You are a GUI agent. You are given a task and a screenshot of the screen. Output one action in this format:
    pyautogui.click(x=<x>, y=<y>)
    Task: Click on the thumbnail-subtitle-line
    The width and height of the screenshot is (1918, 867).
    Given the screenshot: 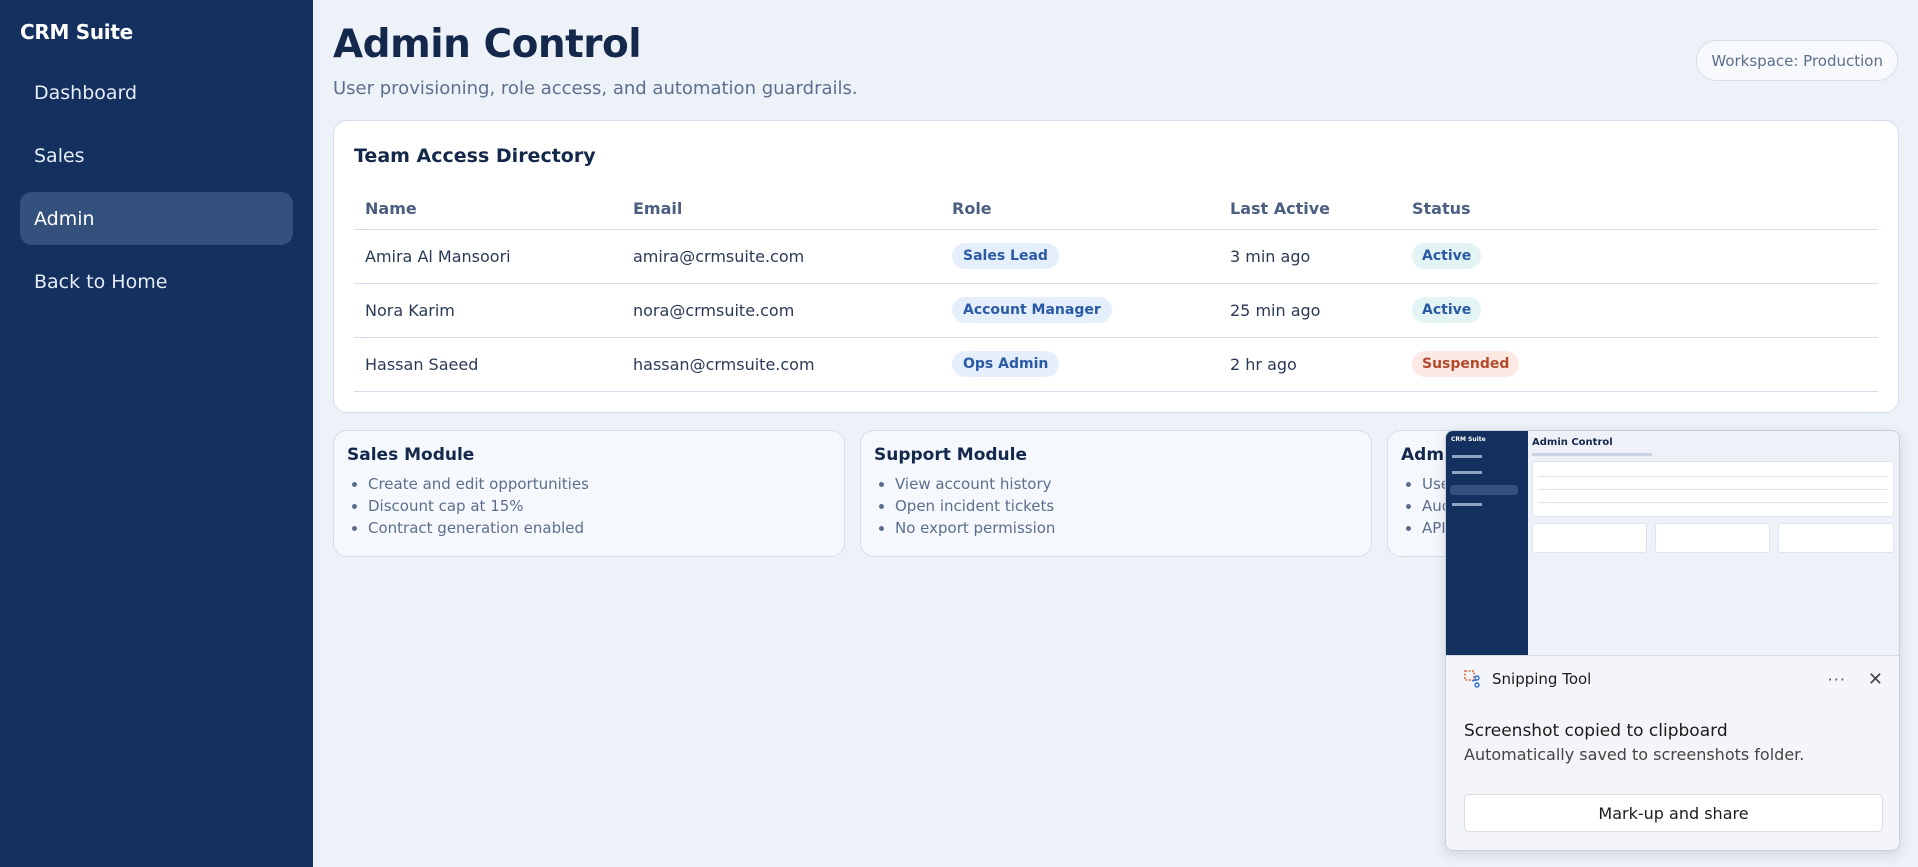 What is the action you would take?
    pyautogui.click(x=1592, y=454)
    